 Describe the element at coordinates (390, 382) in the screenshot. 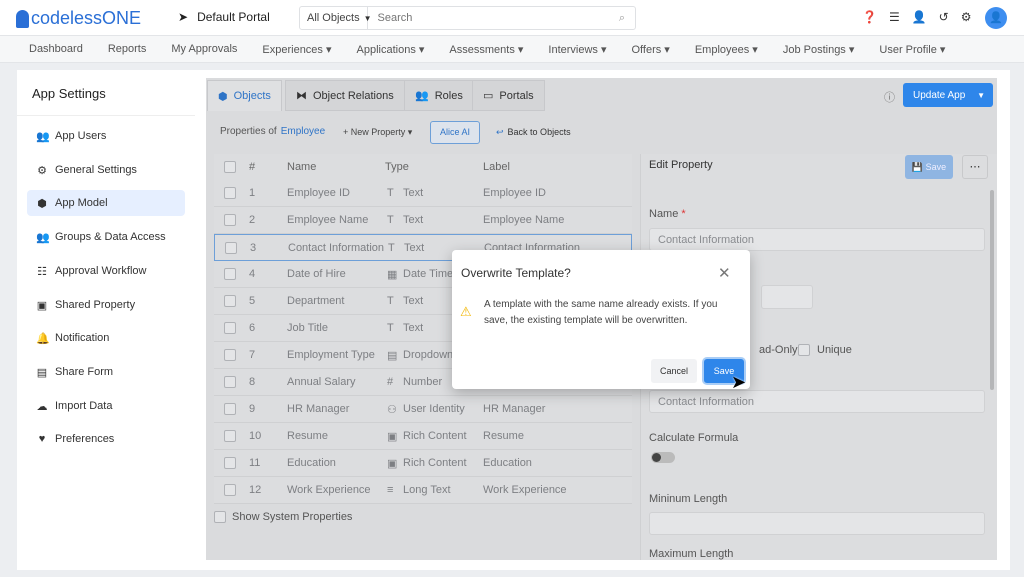

I see `type-icon: #` at that location.